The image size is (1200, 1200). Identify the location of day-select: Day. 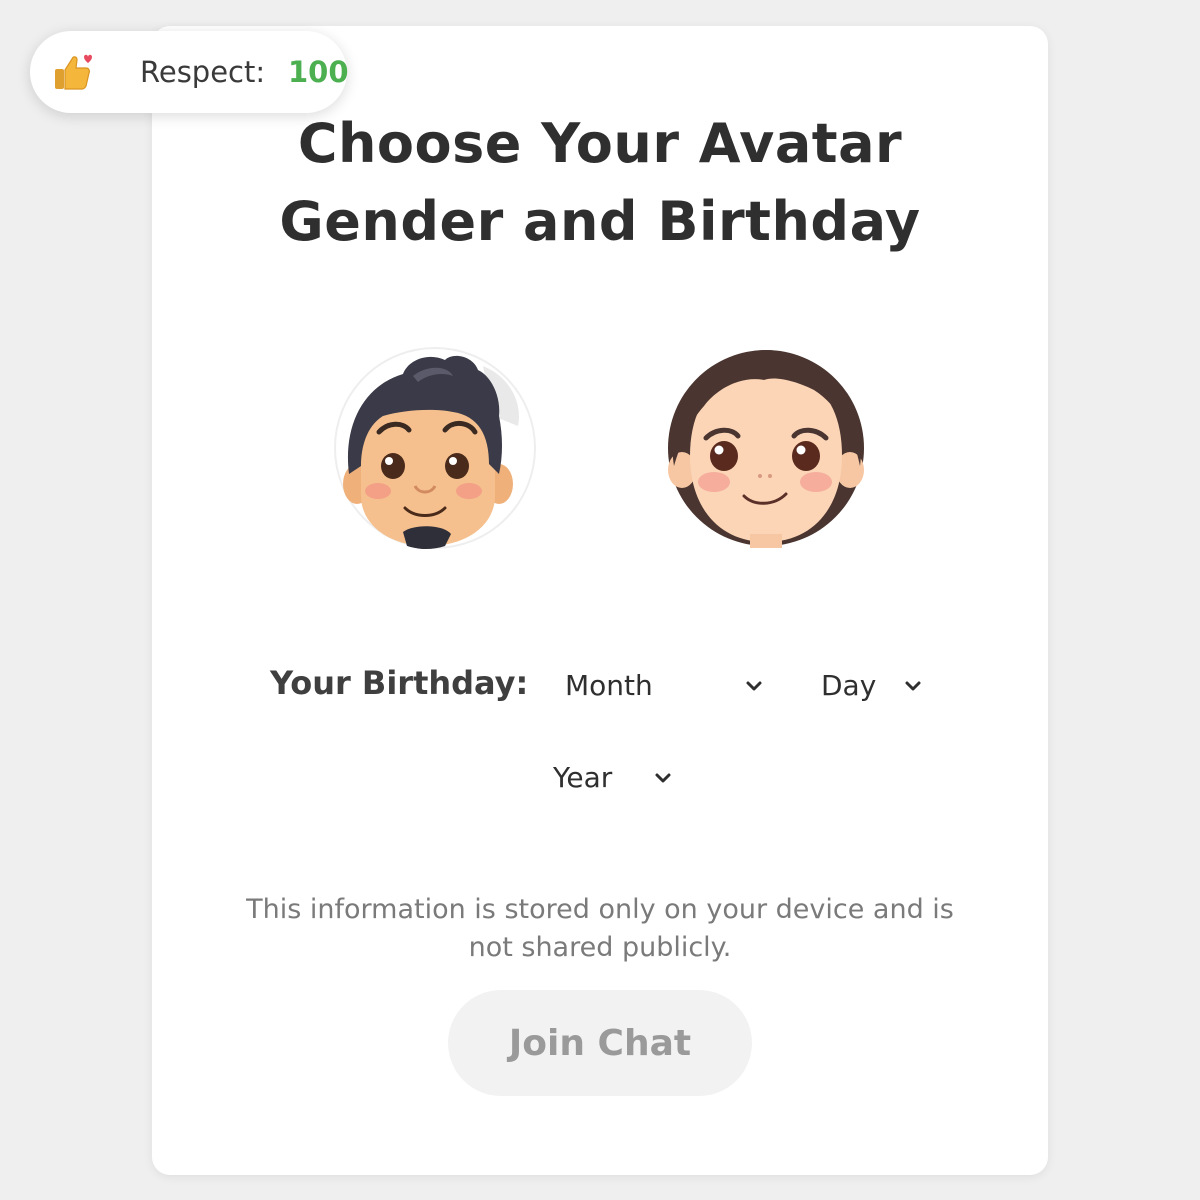
(876, 686).